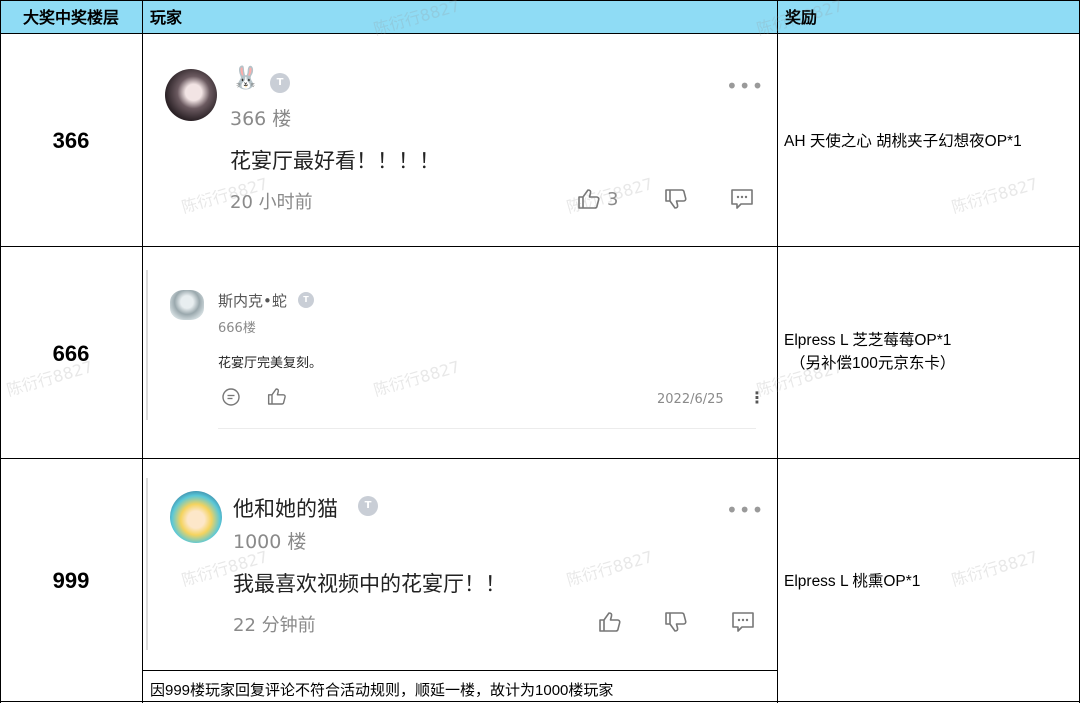 This screenshot has width=1080, height=703. What do you see at coordinates (166, 17) in the screenshot?
I see `header-player: 玩家` at bounding box center [166, 17].